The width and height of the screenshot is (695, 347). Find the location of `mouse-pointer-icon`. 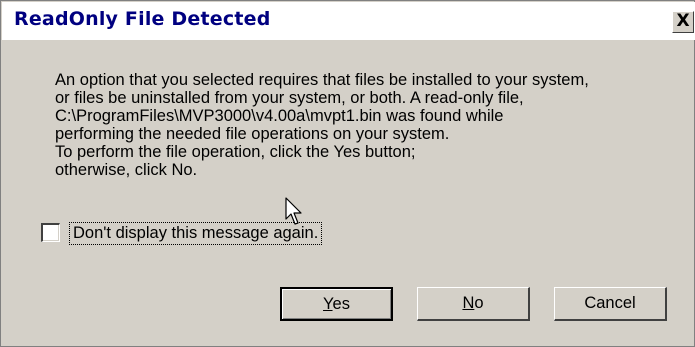

mouse-pointer-icon is located at coordinates (293, 211).